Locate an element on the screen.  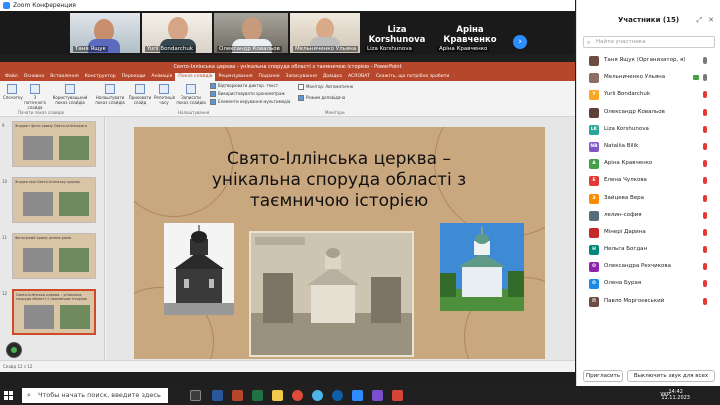
video-tile: Таня Ящук is located at coordinates (105, 33).